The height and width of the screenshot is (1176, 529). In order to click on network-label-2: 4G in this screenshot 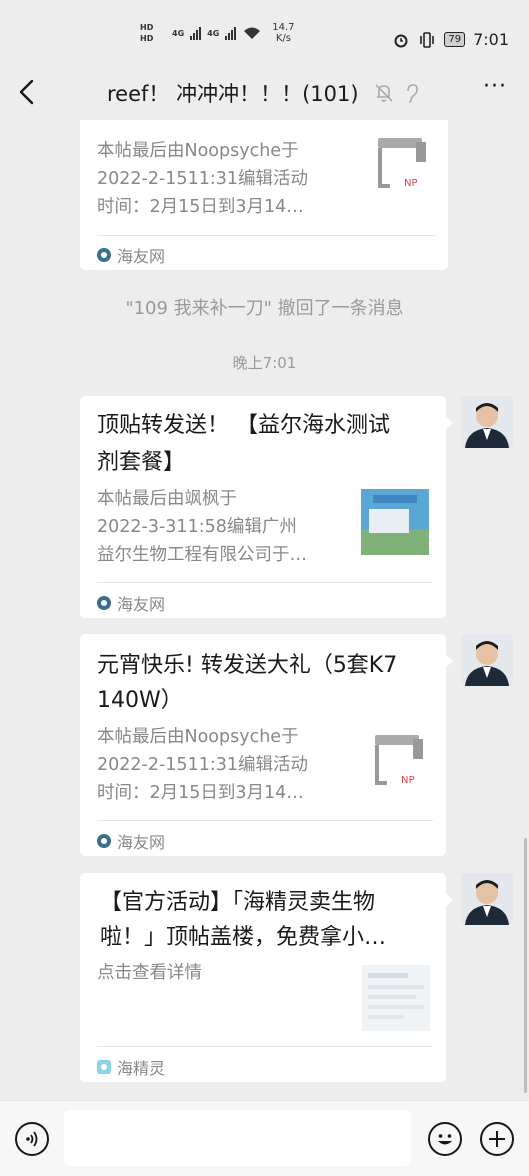, I will do `click(213, 33)`.